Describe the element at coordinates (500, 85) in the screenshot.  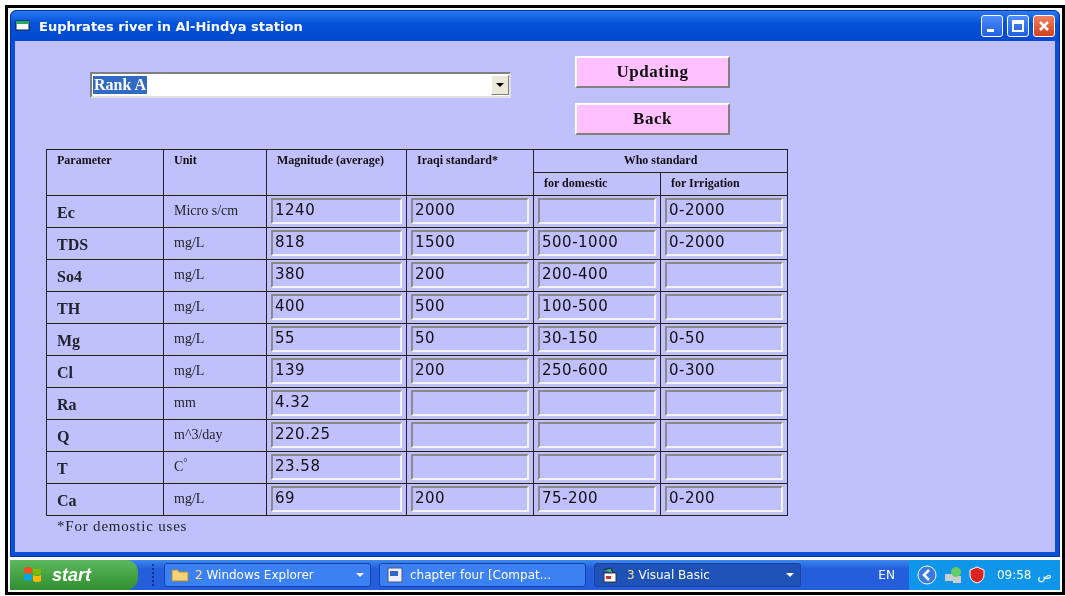
I see `caret-icon` at that location.